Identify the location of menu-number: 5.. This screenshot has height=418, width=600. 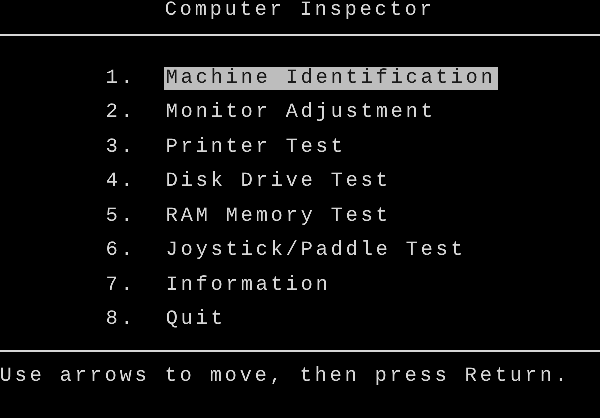
(122, 216).